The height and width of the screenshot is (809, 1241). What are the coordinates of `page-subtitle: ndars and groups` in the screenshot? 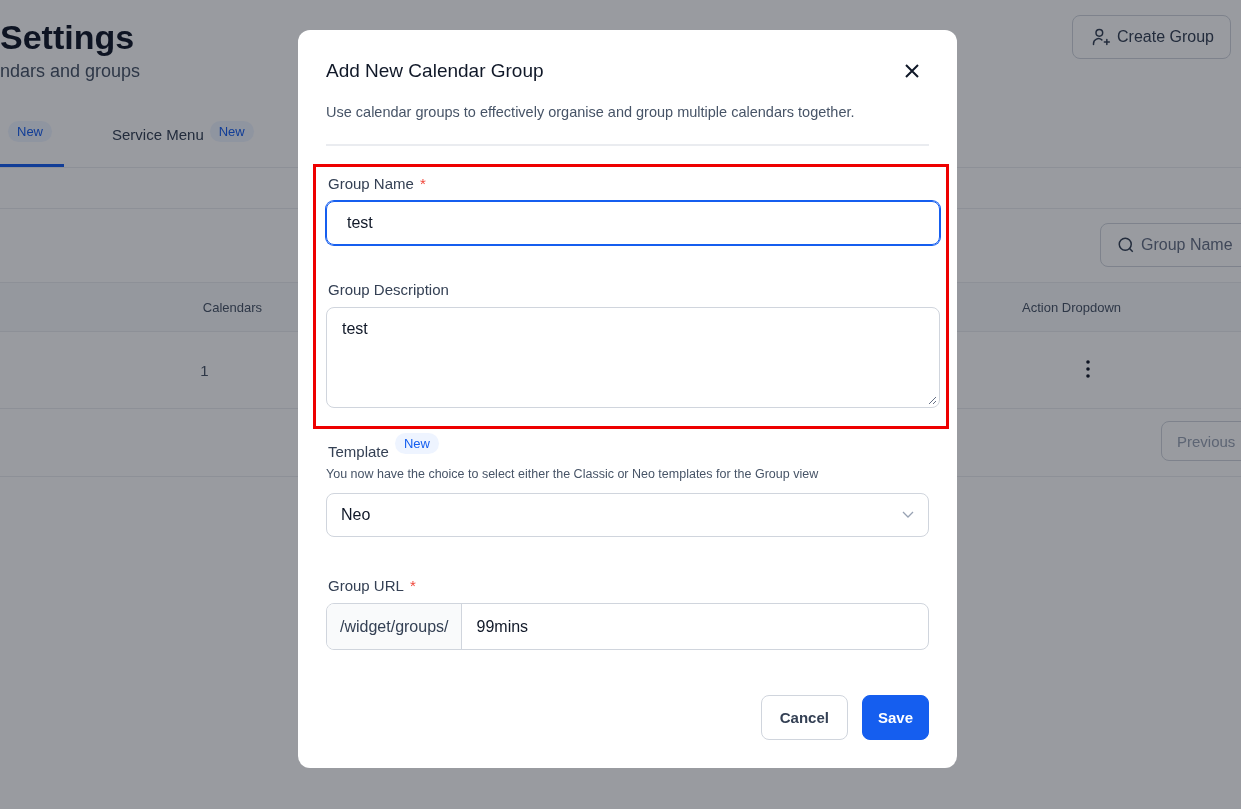 It's located at (70, 71).